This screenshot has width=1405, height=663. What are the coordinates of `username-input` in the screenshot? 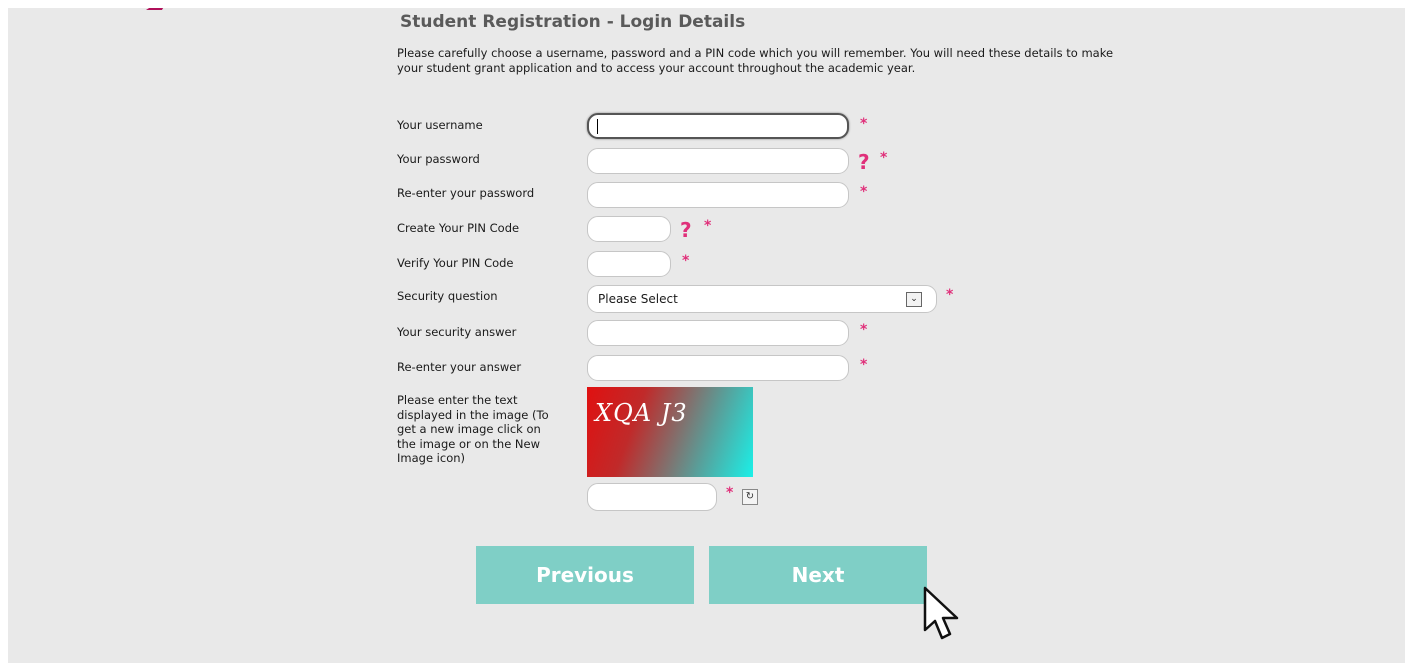 It's located at (718, 126).